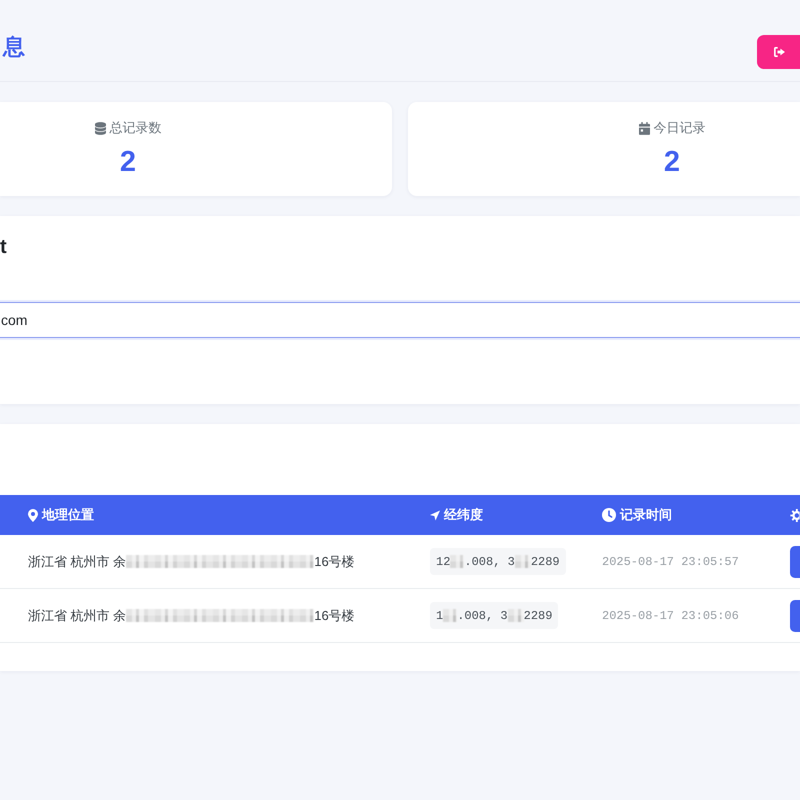  I want to click on calendar-icon, so click(644, 128).